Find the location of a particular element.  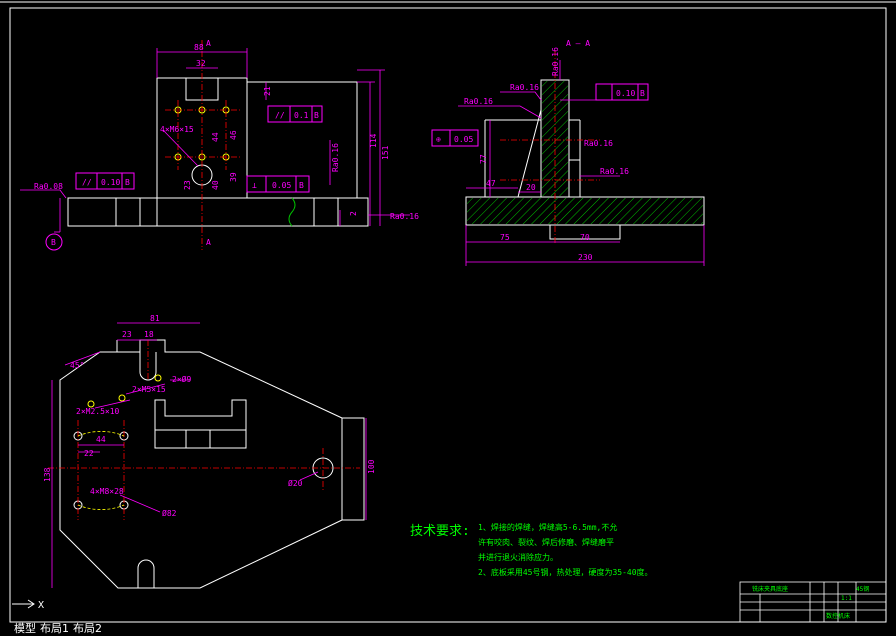

tol-parallel-top-ref: B is located at coordinates (316, 115).